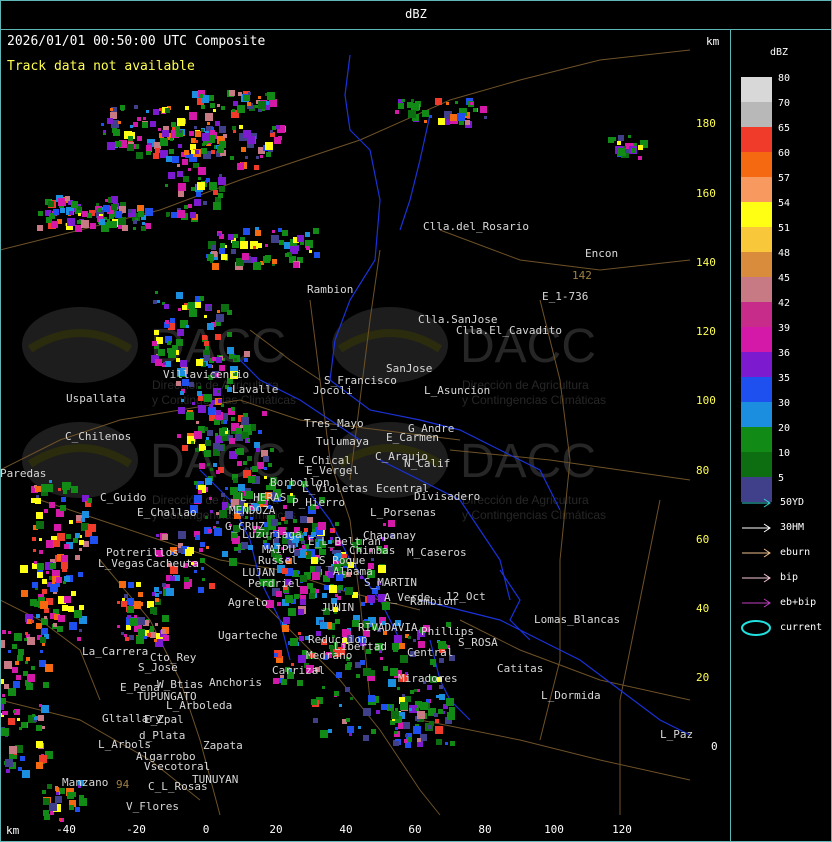 The height and width of the screenshot is (842, 832). I want to click on y-tick-label: 140, so click(706, 262).